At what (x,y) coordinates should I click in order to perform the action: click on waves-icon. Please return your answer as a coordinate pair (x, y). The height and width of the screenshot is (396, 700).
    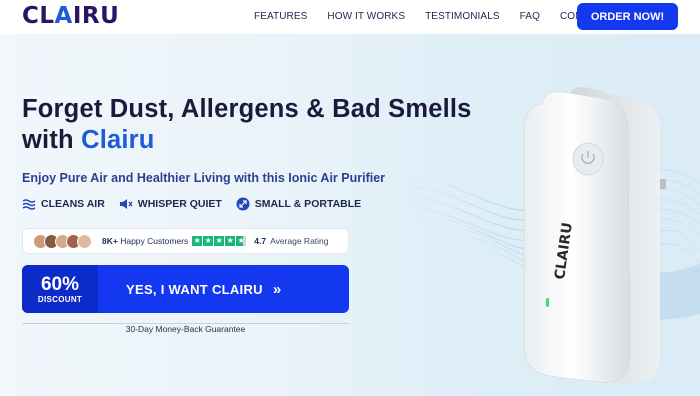
    Looking at the image, I should click on (29, 204).